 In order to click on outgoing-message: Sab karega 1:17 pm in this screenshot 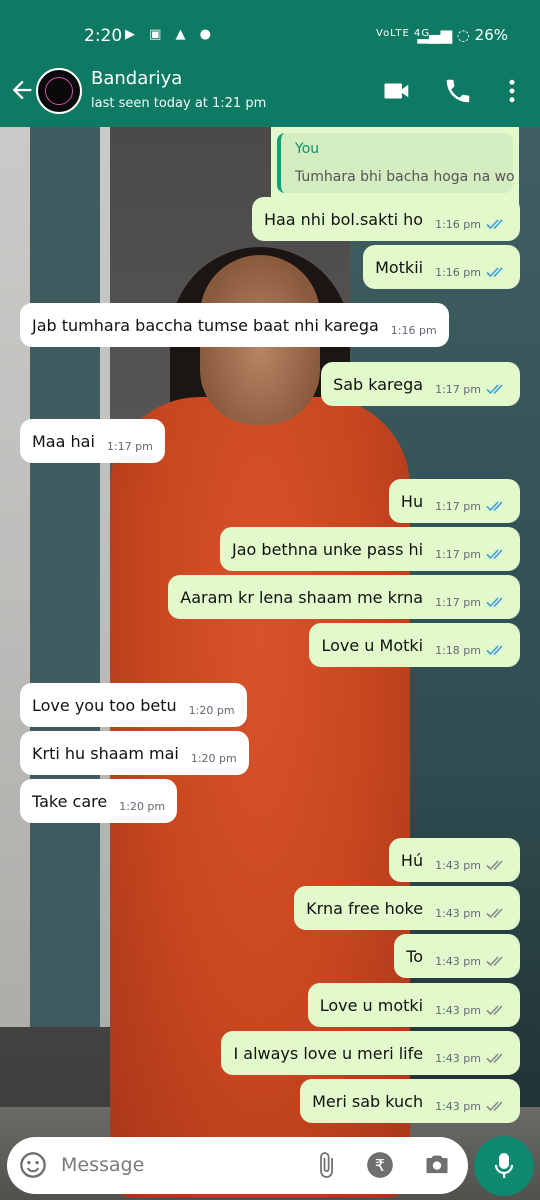, I will do `click(420, 384)`.